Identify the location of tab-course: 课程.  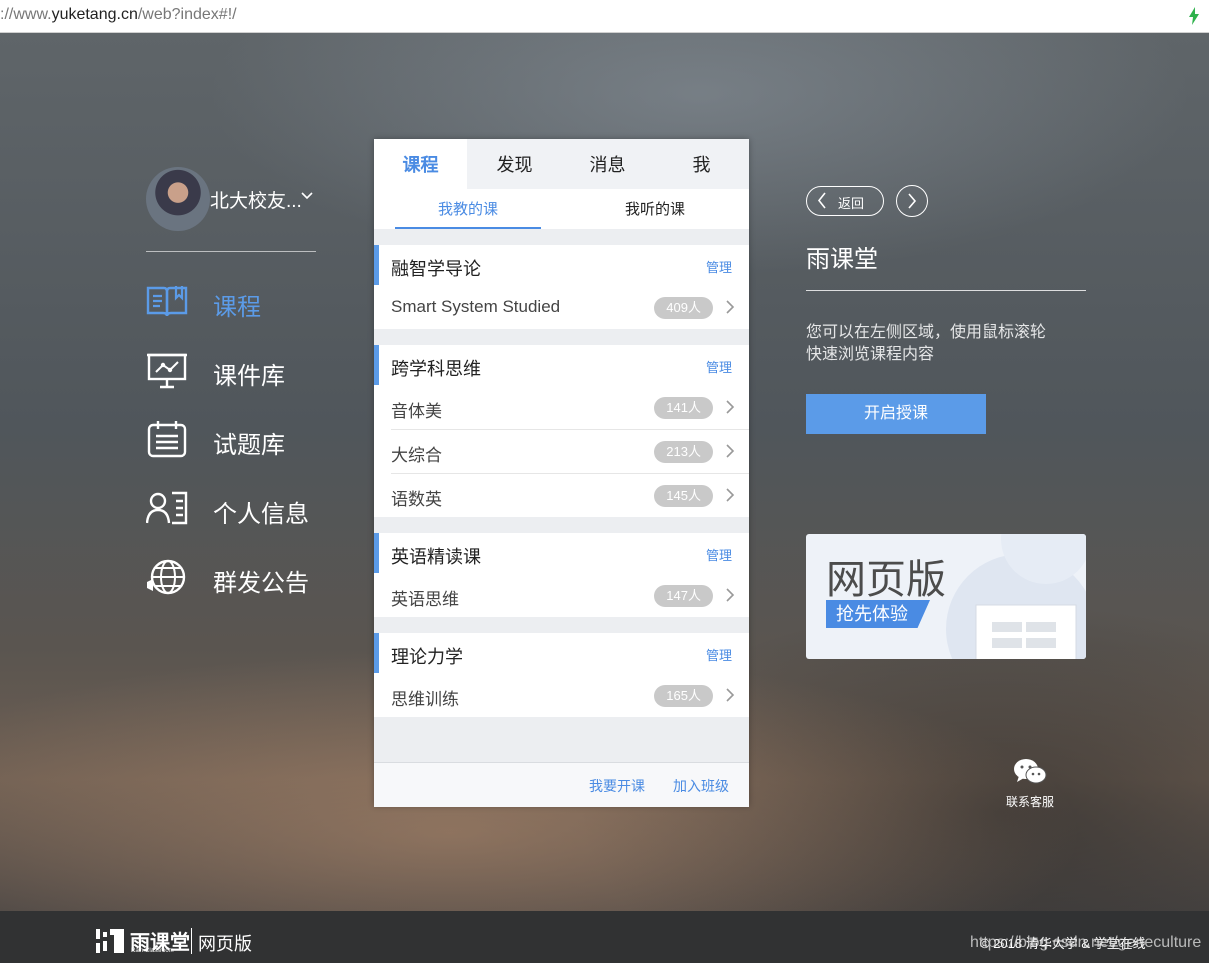
(420, 164).